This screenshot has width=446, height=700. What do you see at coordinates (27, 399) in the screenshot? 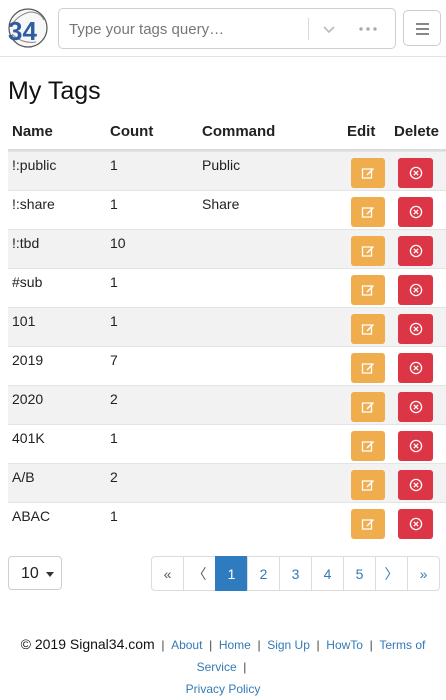
I see `tag-name: 2020` at bounding box center [27, 399].